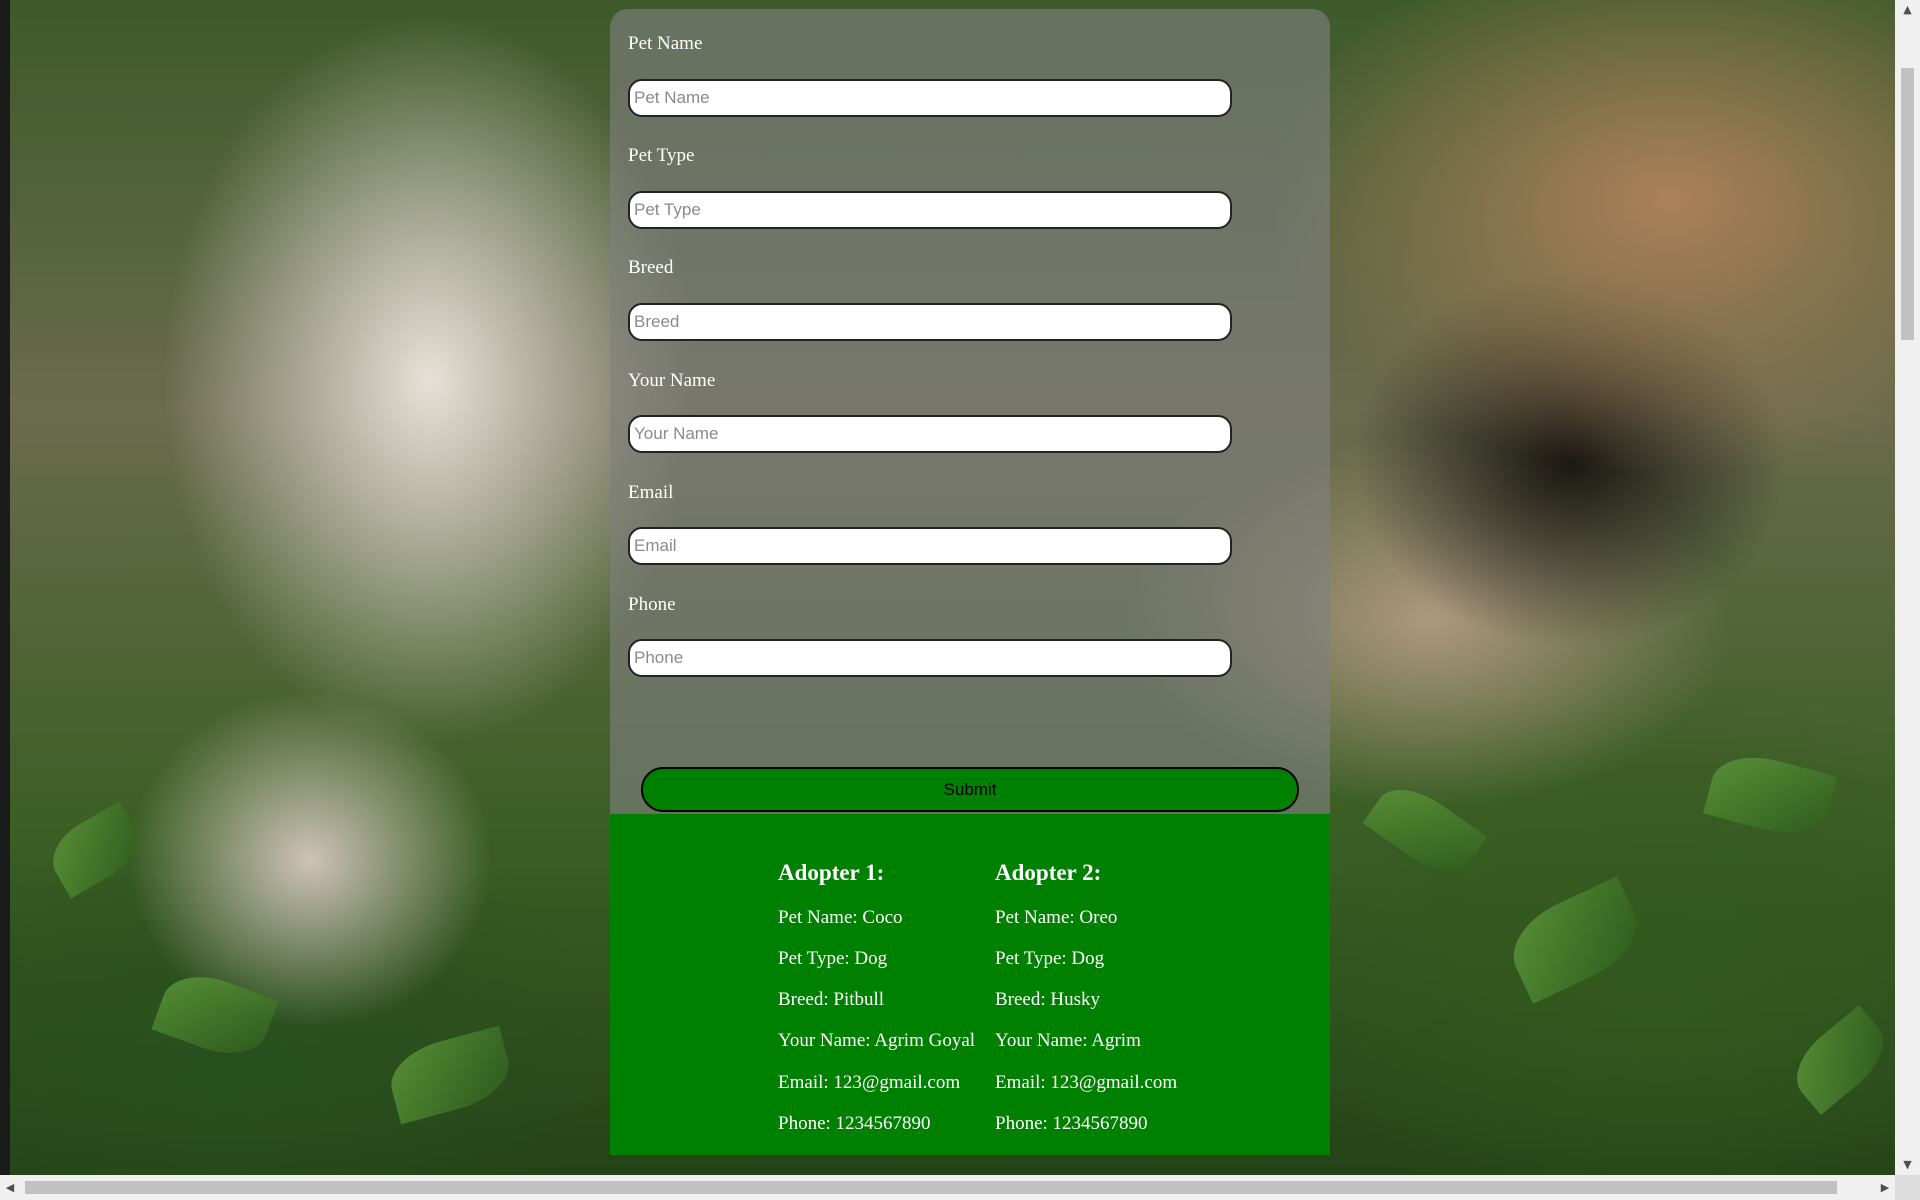 The height and width of the screenshot is (1200, 1920). Describe the element at coordinates (930, 434) in the screenshot. I see `your-name-input` at that location.